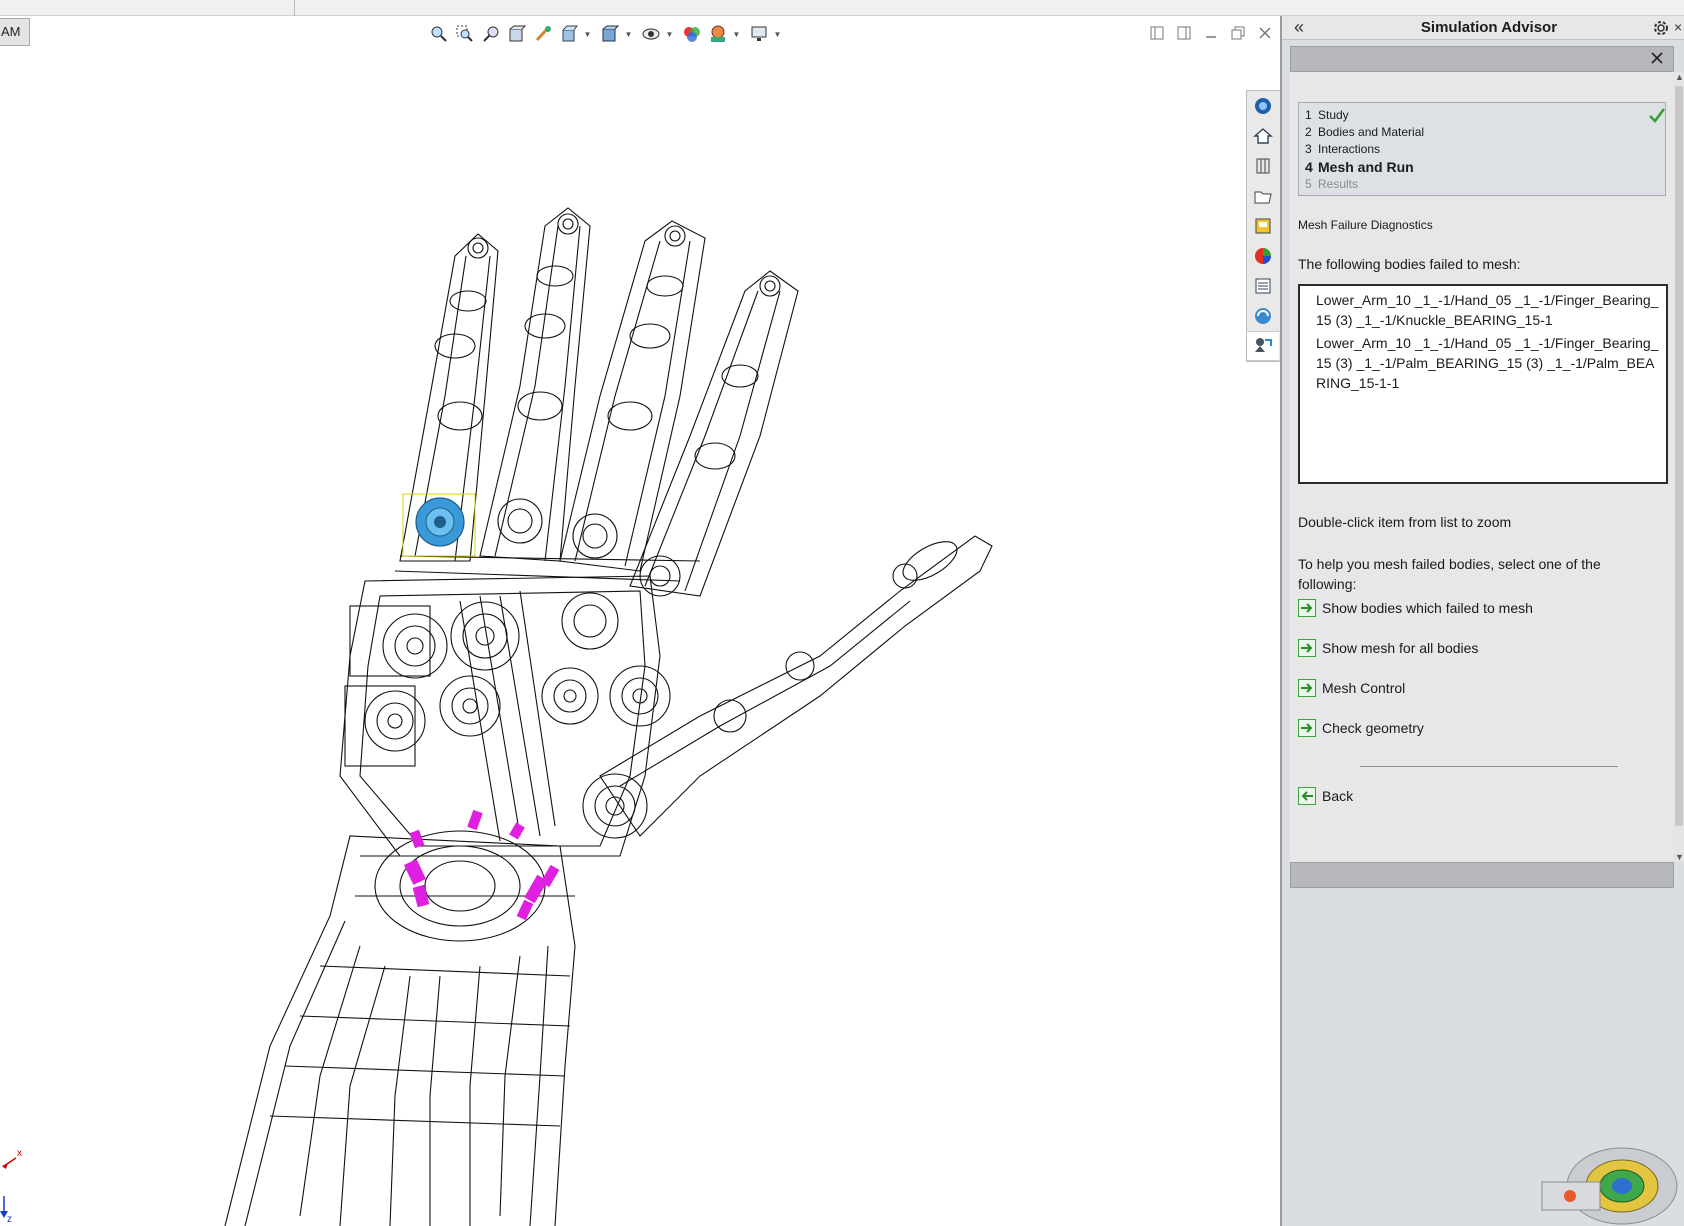 Image resolution: width=1684 pixels, height=1226 pixels. What do you see at coordinates (759, 34) in the screenshot?
I see `view-settings-icon` at bounding box center [759, 34].